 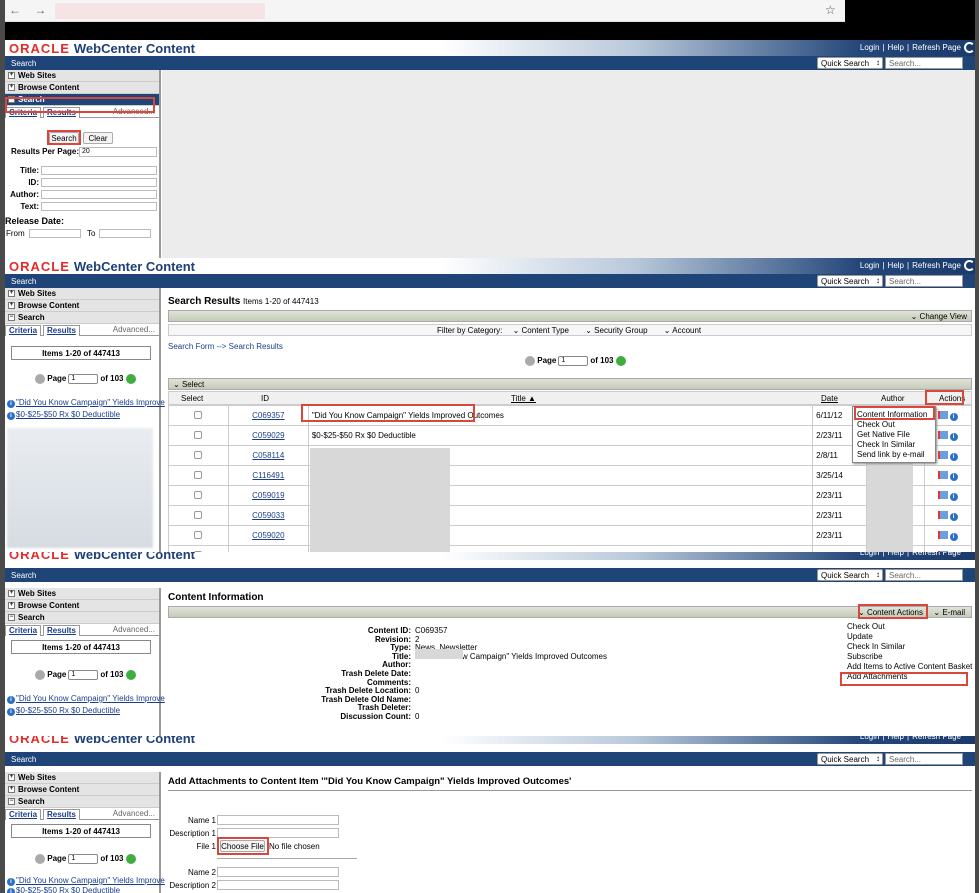 I want to click on table-row: C059020 2/23/11 i, so click(x=570, y=535).